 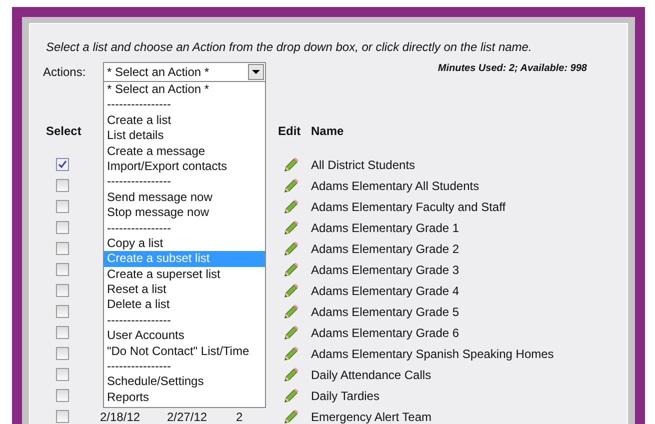 What do you see at coordinates (239, 417) in the screenshot?
I see `table-cell: 2` at bounding box center [239, 417].